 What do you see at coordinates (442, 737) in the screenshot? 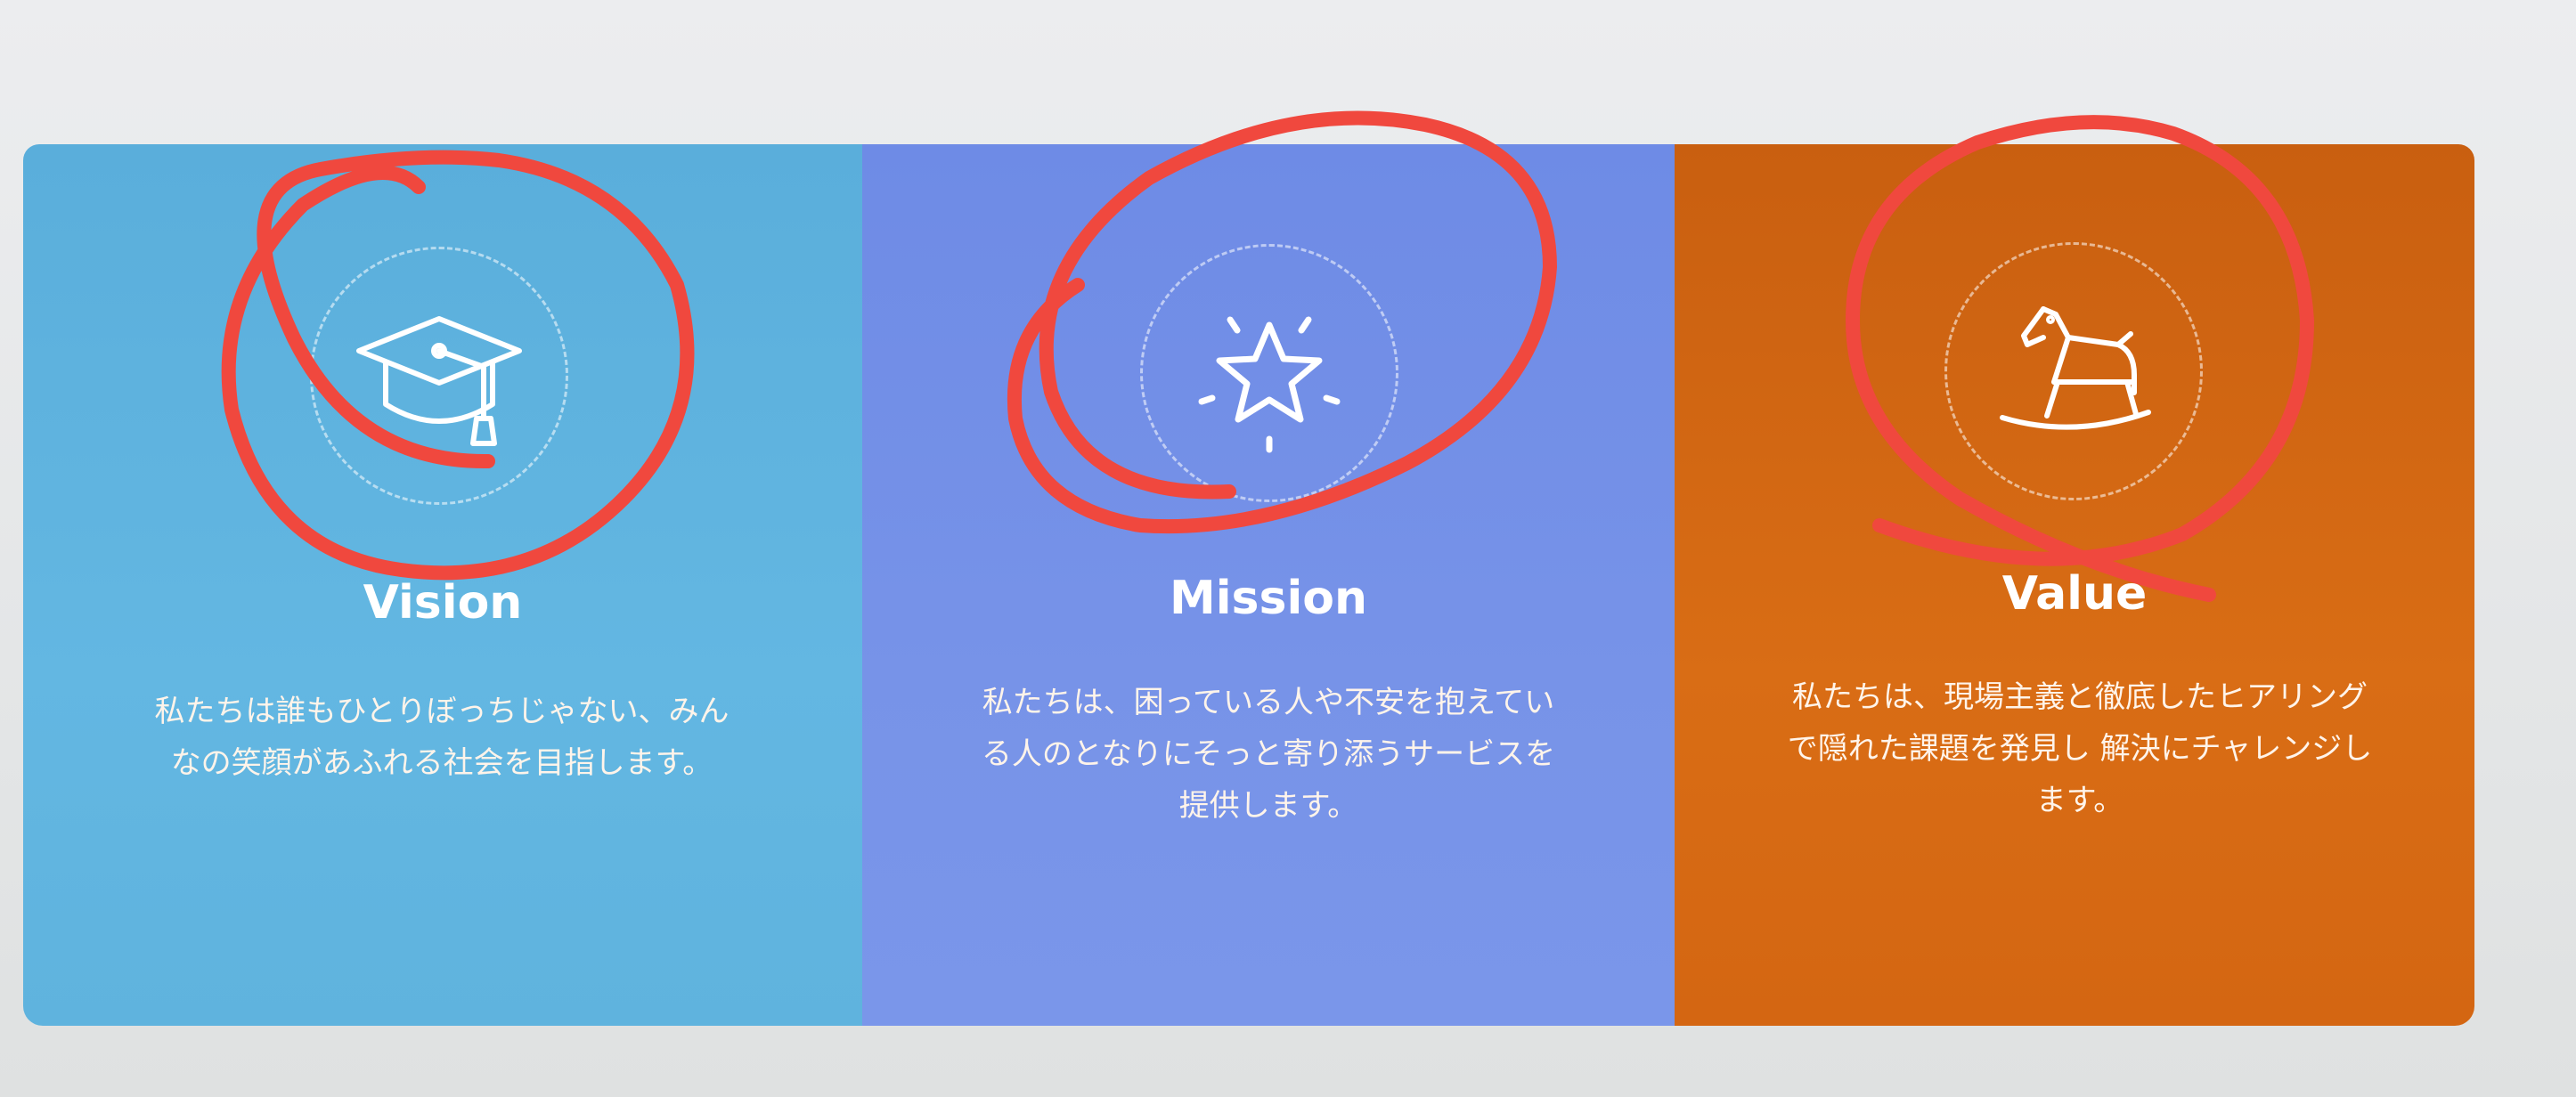
I see `vision-description: 私たちは誰もひとりぼっちじゃない、みん なの笑顔があふれる社会を目指します。` at bounding box center [442, 737].